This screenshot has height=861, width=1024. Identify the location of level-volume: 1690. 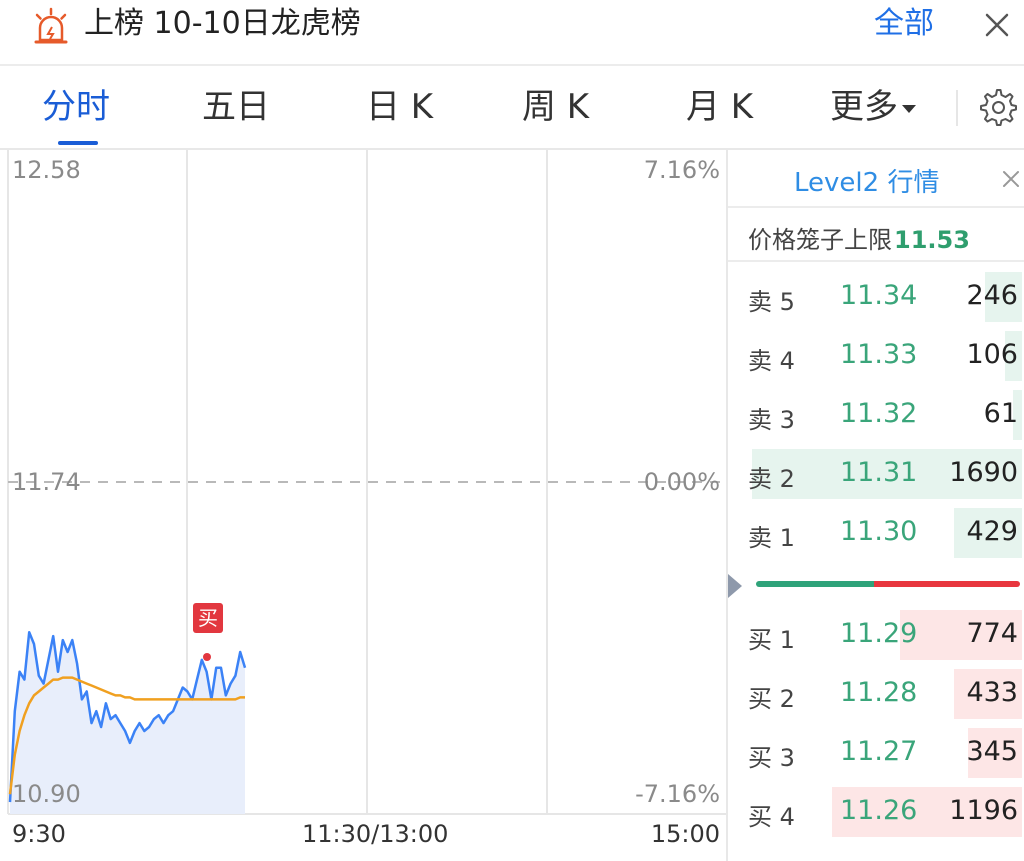
(983, 472).